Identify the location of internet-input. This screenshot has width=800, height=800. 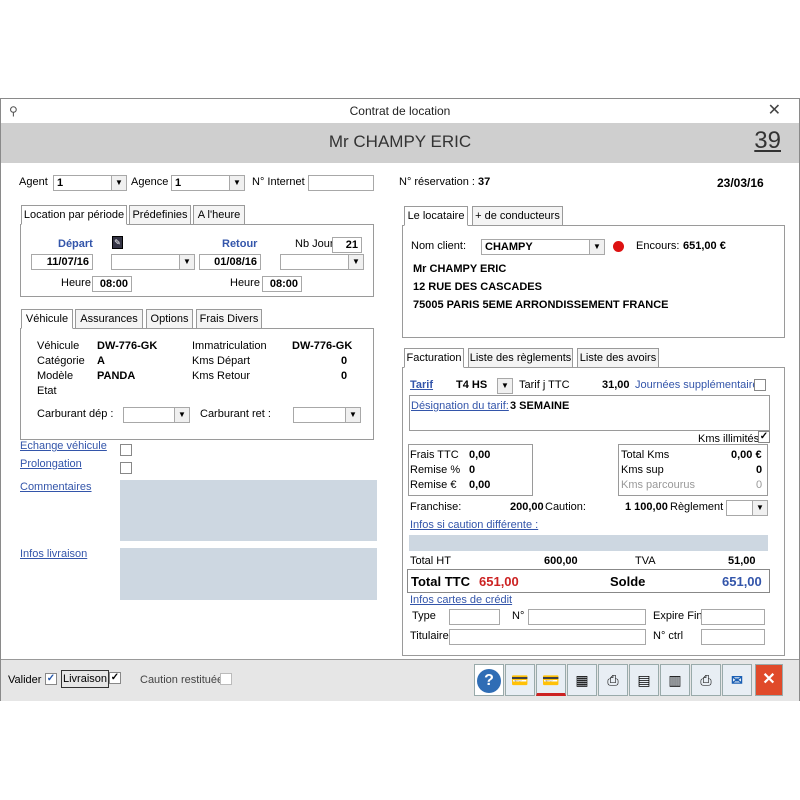
(341, 183).